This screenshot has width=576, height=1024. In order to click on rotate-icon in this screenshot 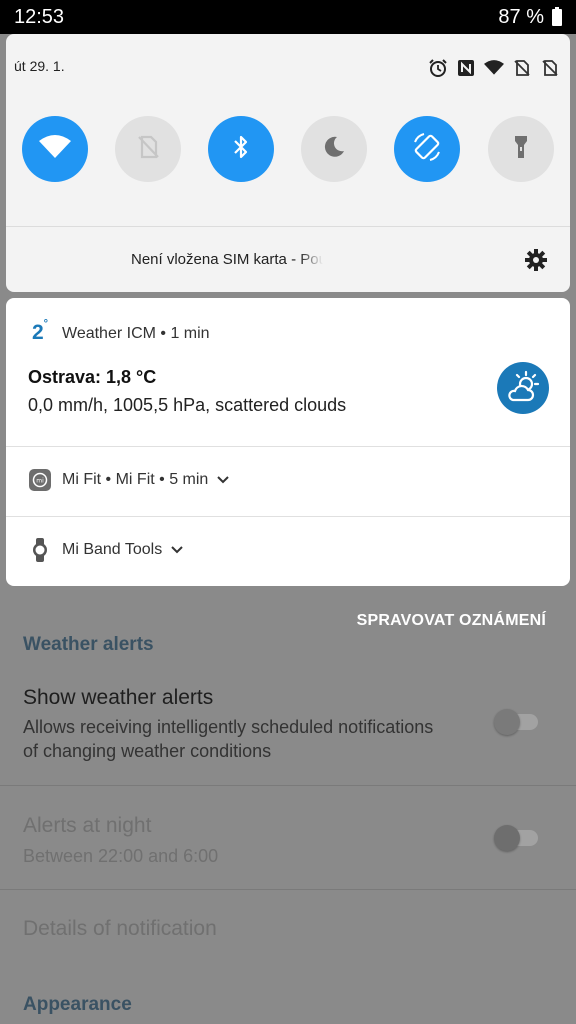, I will do `click(427, 149)`.